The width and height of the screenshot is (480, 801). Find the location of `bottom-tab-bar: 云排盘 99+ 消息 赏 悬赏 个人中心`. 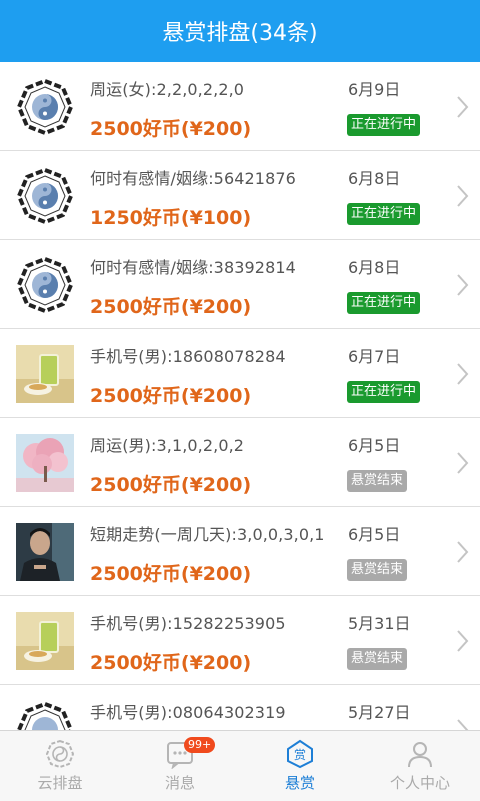

bottom-tab-bar: 云排盘 99+ 消息 赏 悬赏 个人中心 is located at coordinates (240, 765).